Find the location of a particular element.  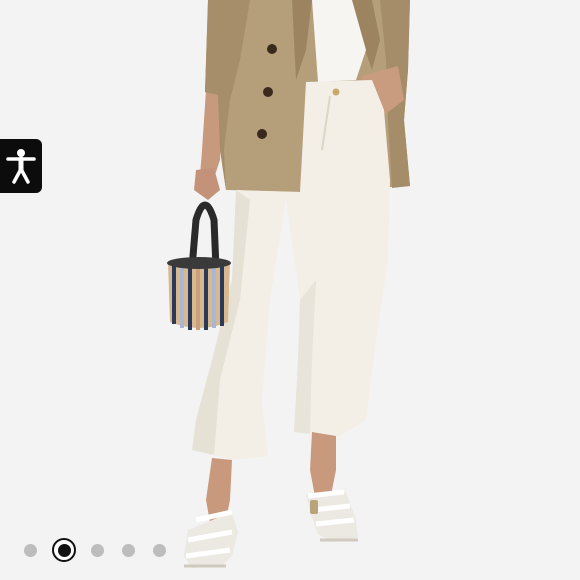

gallery-dot-2-active is located at coordinates (64, 550).